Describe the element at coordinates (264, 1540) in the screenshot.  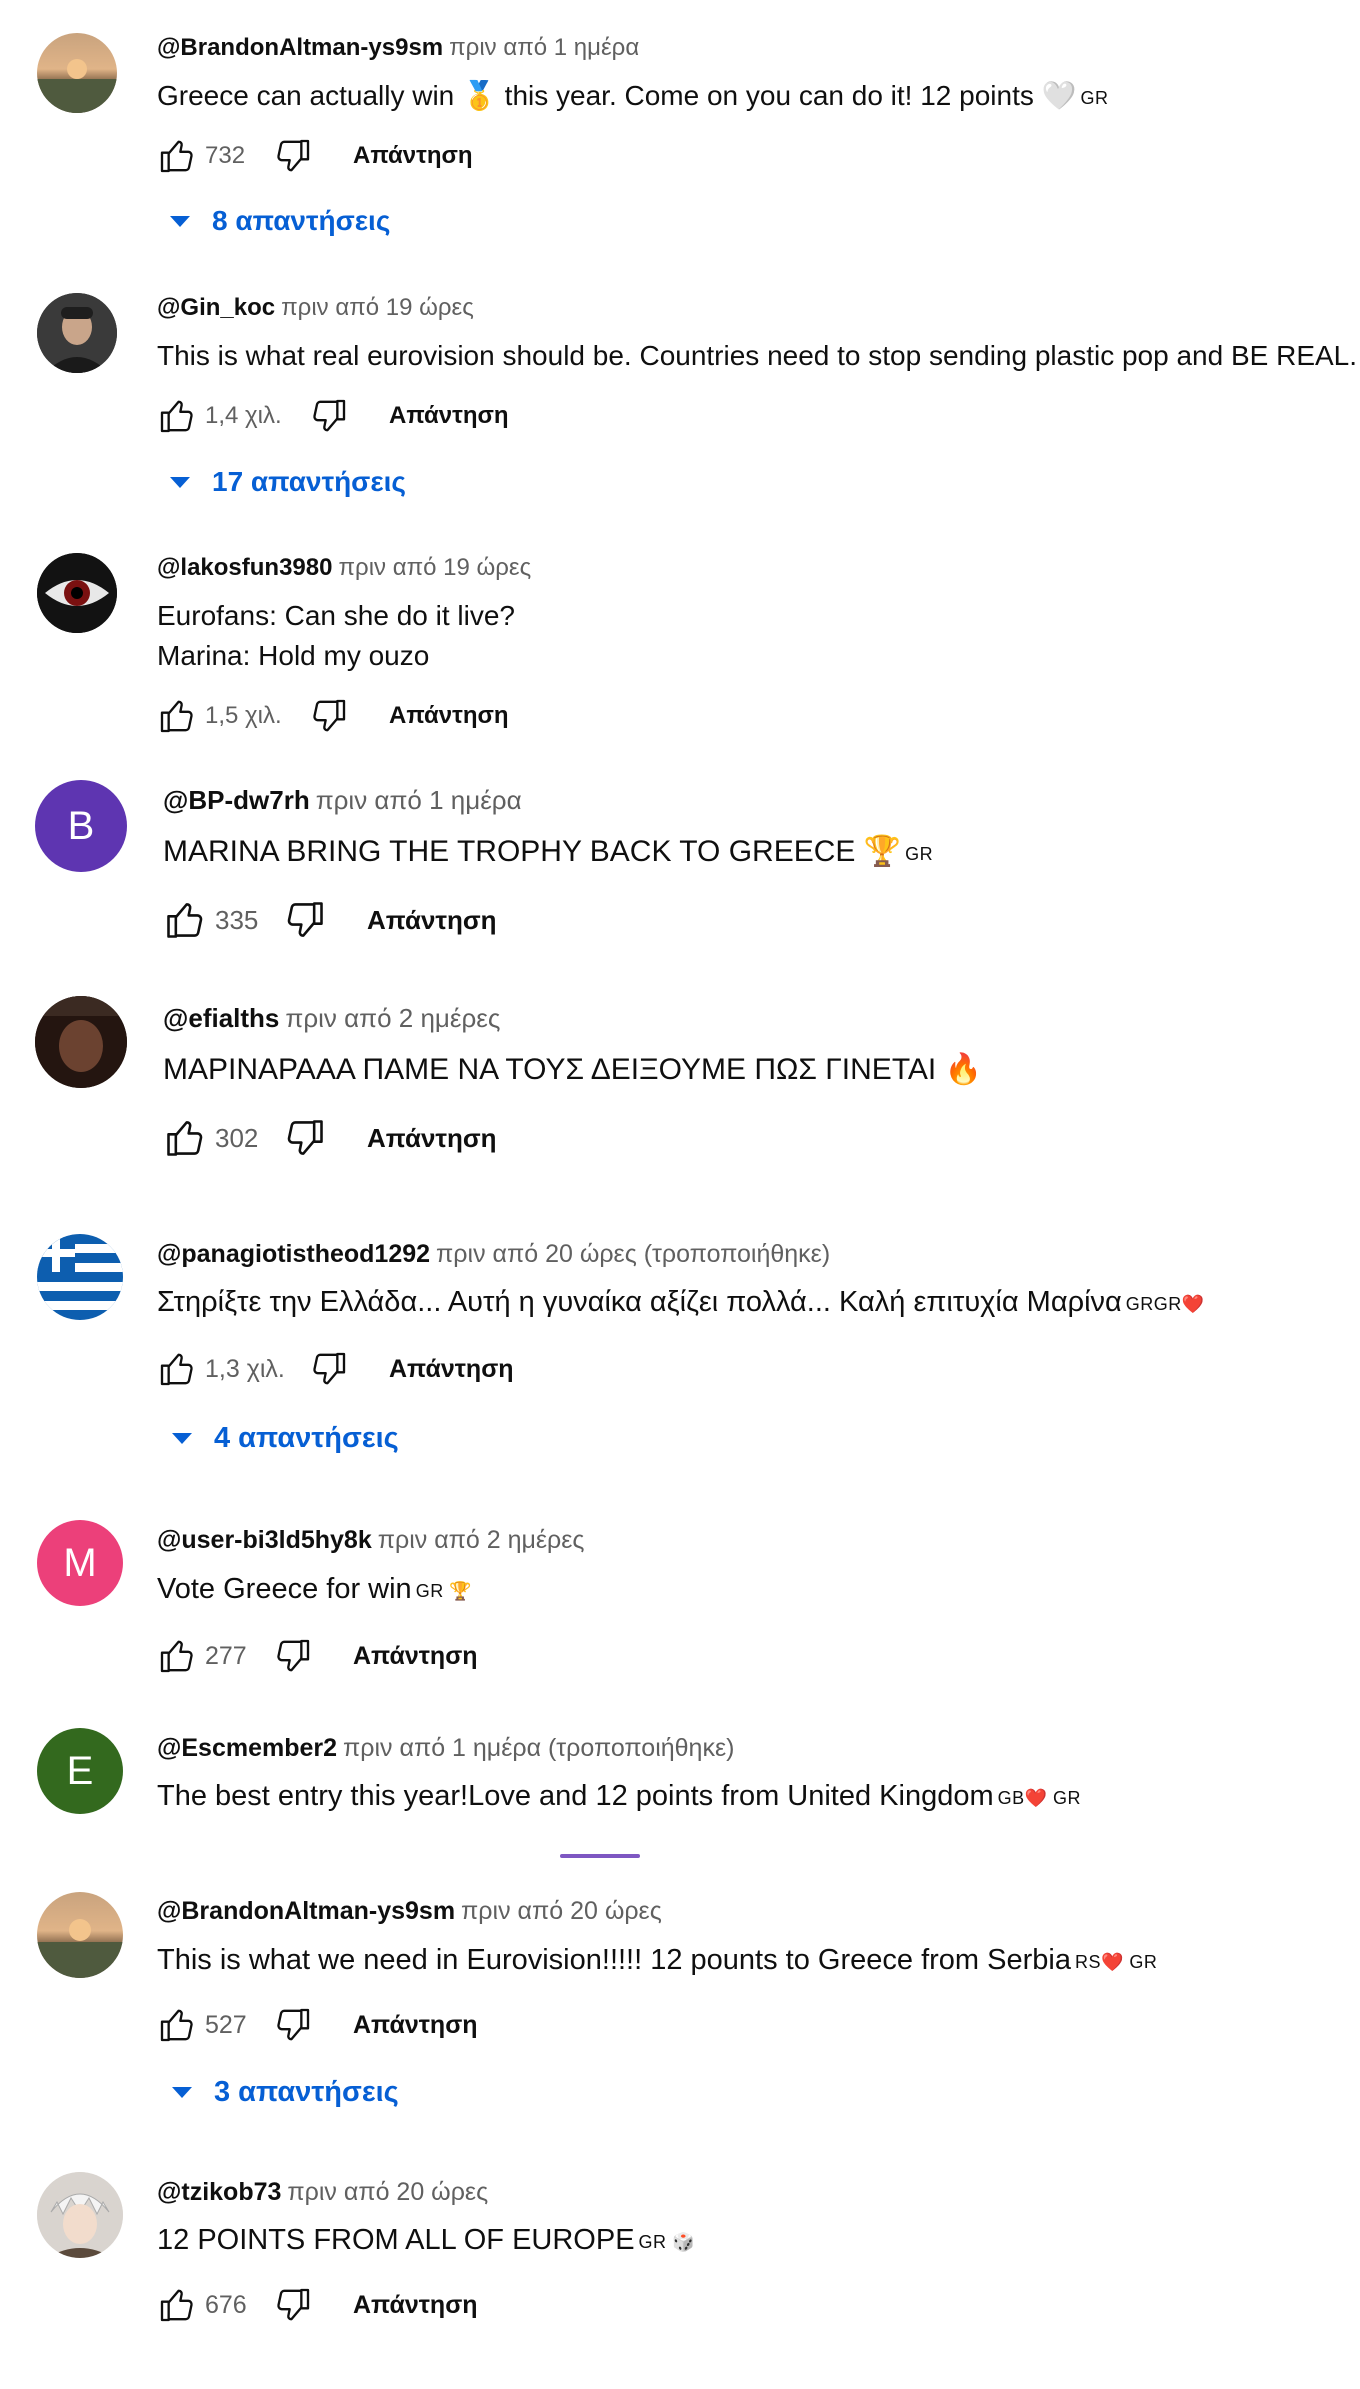
I see `author-name: @user-bi3ld5hy8k` at that location.